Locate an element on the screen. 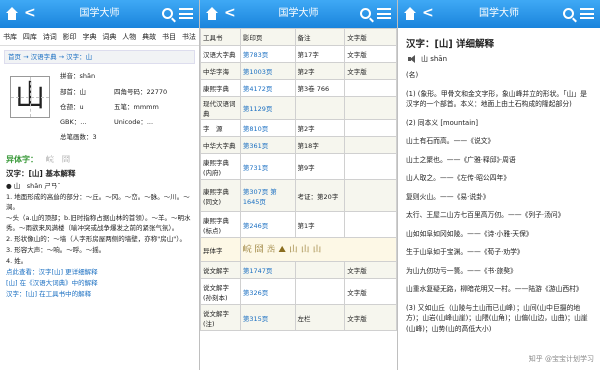  page-link: 第1003页 is located at coordinates (267, 71).